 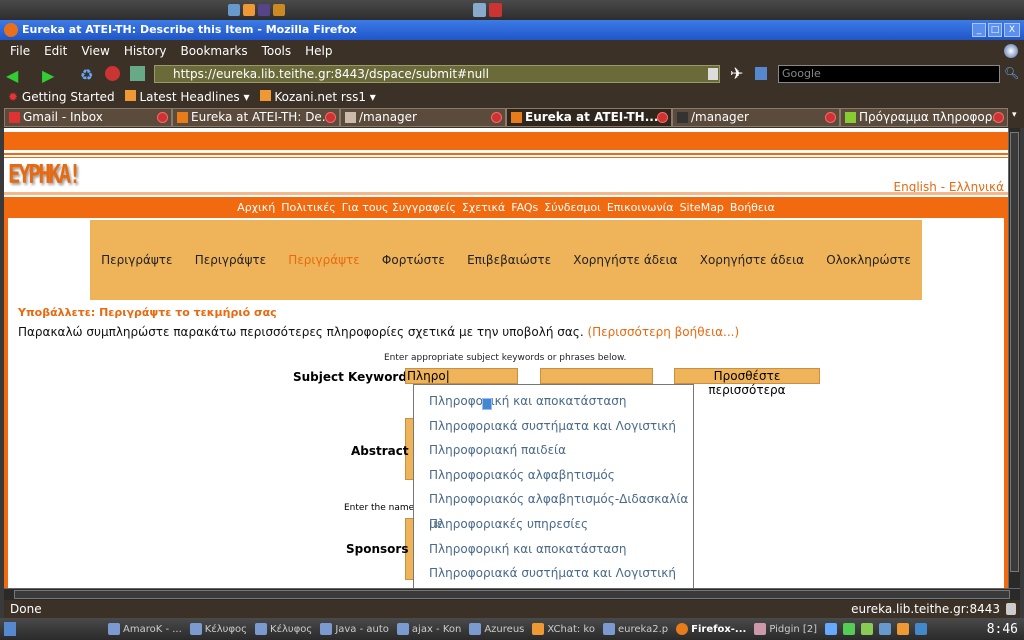 What do you see at coordinates (736, 73) in the screenshot?
I see `airplane-icon: ✈` at bounding box center [736, 73].